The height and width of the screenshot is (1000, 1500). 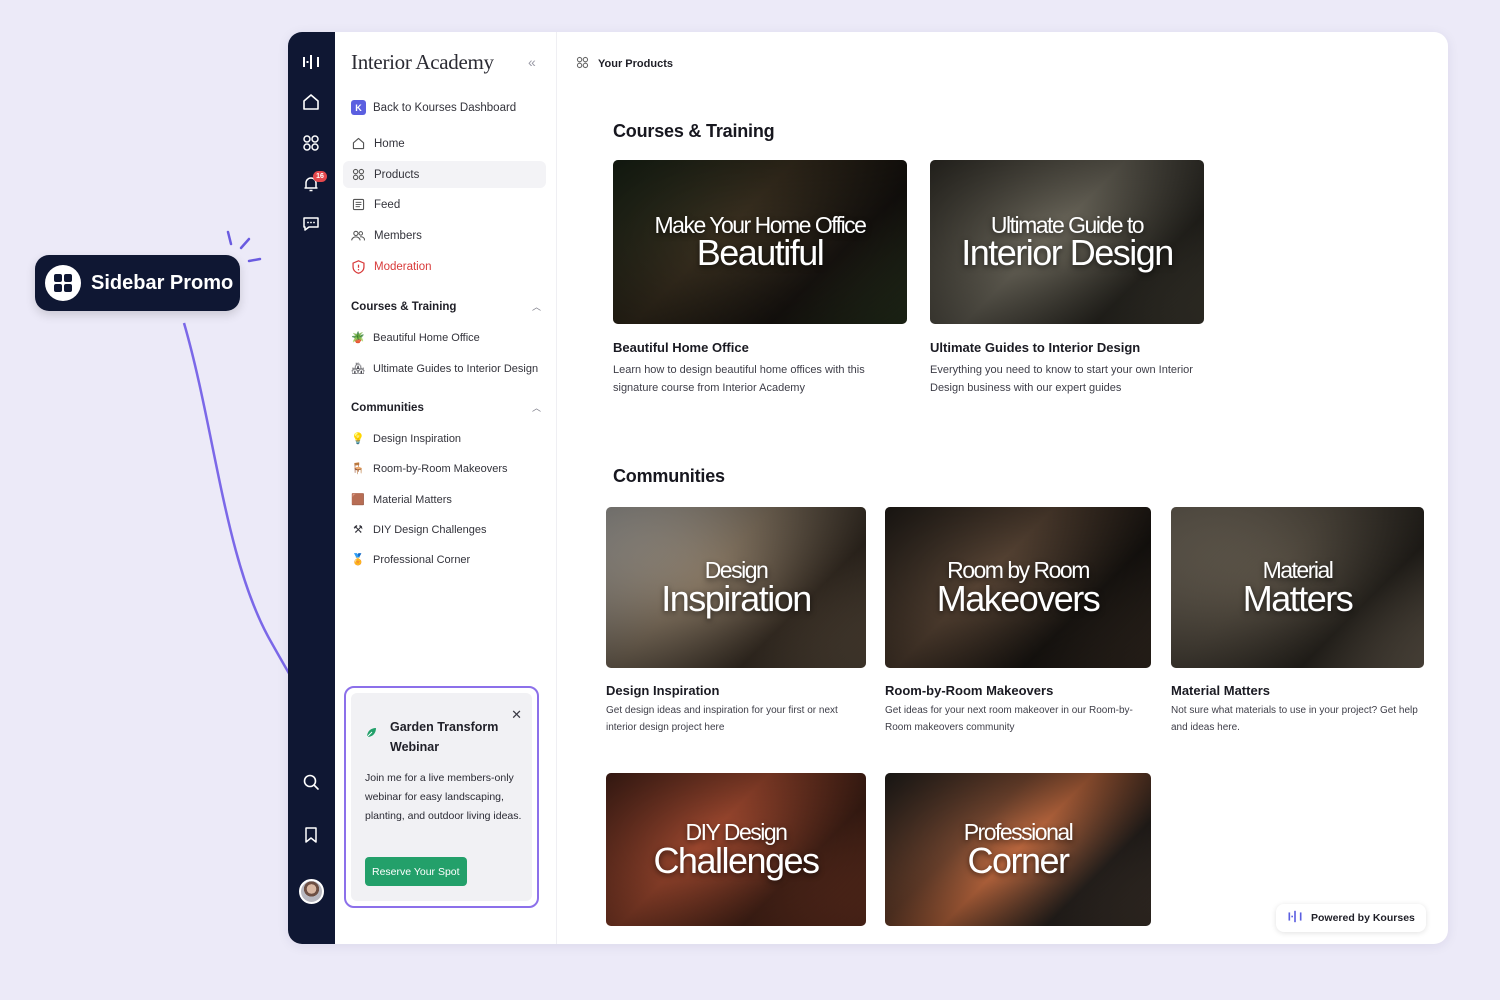 I want to click on medal-icon: 🏅, so click(x=358, y=560).